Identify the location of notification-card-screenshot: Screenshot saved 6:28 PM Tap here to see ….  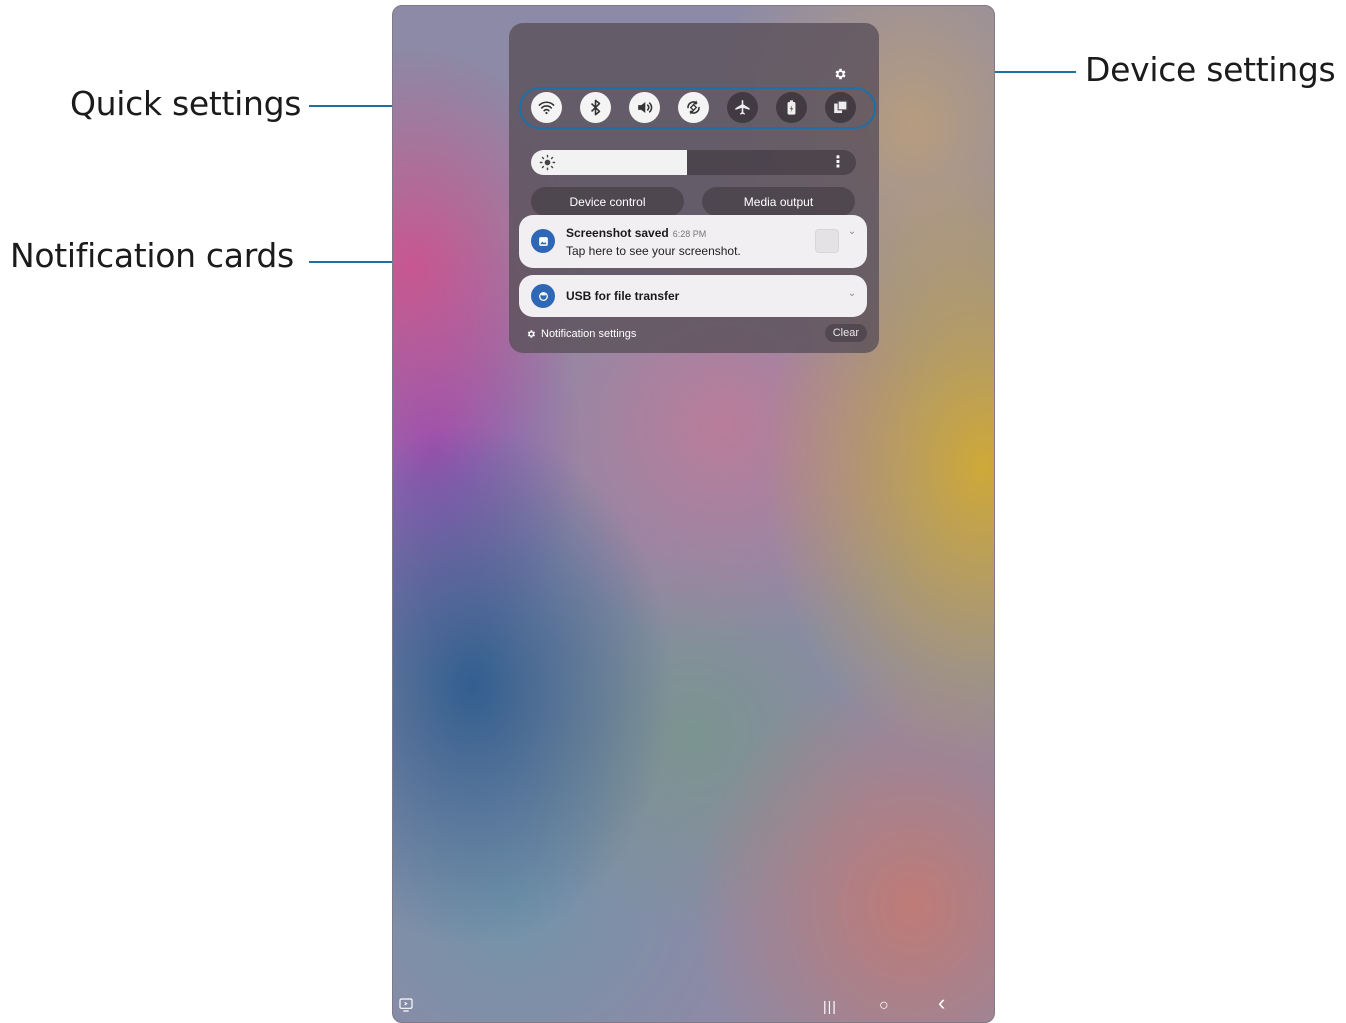
(693, 241).